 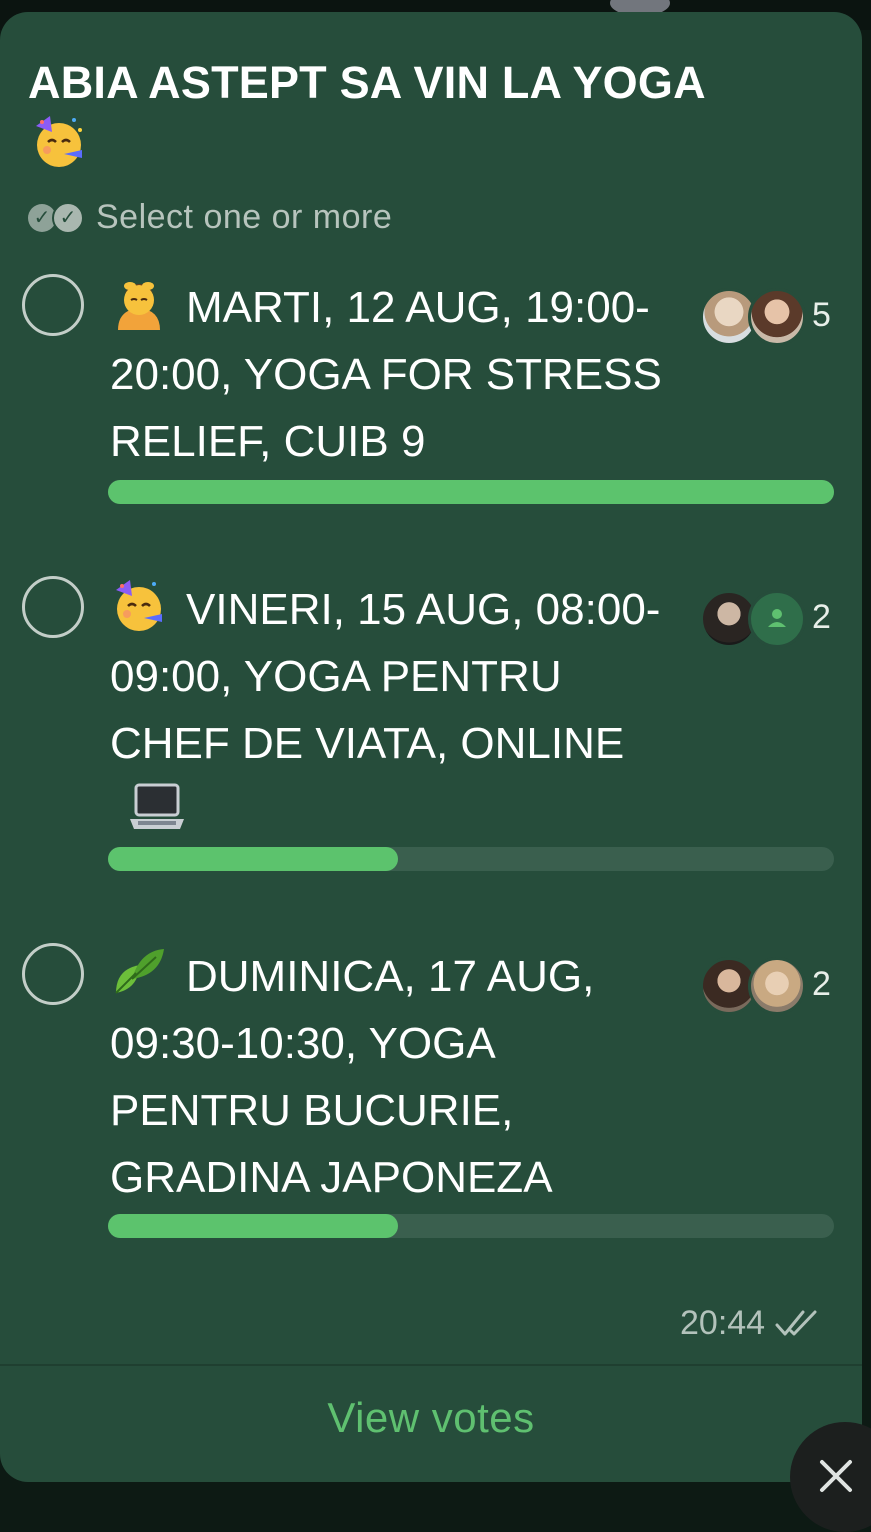 What do you see at coordinates (157, 806) in the screenshot?
I see `laptop-icon` at bounding box center [157, 806].